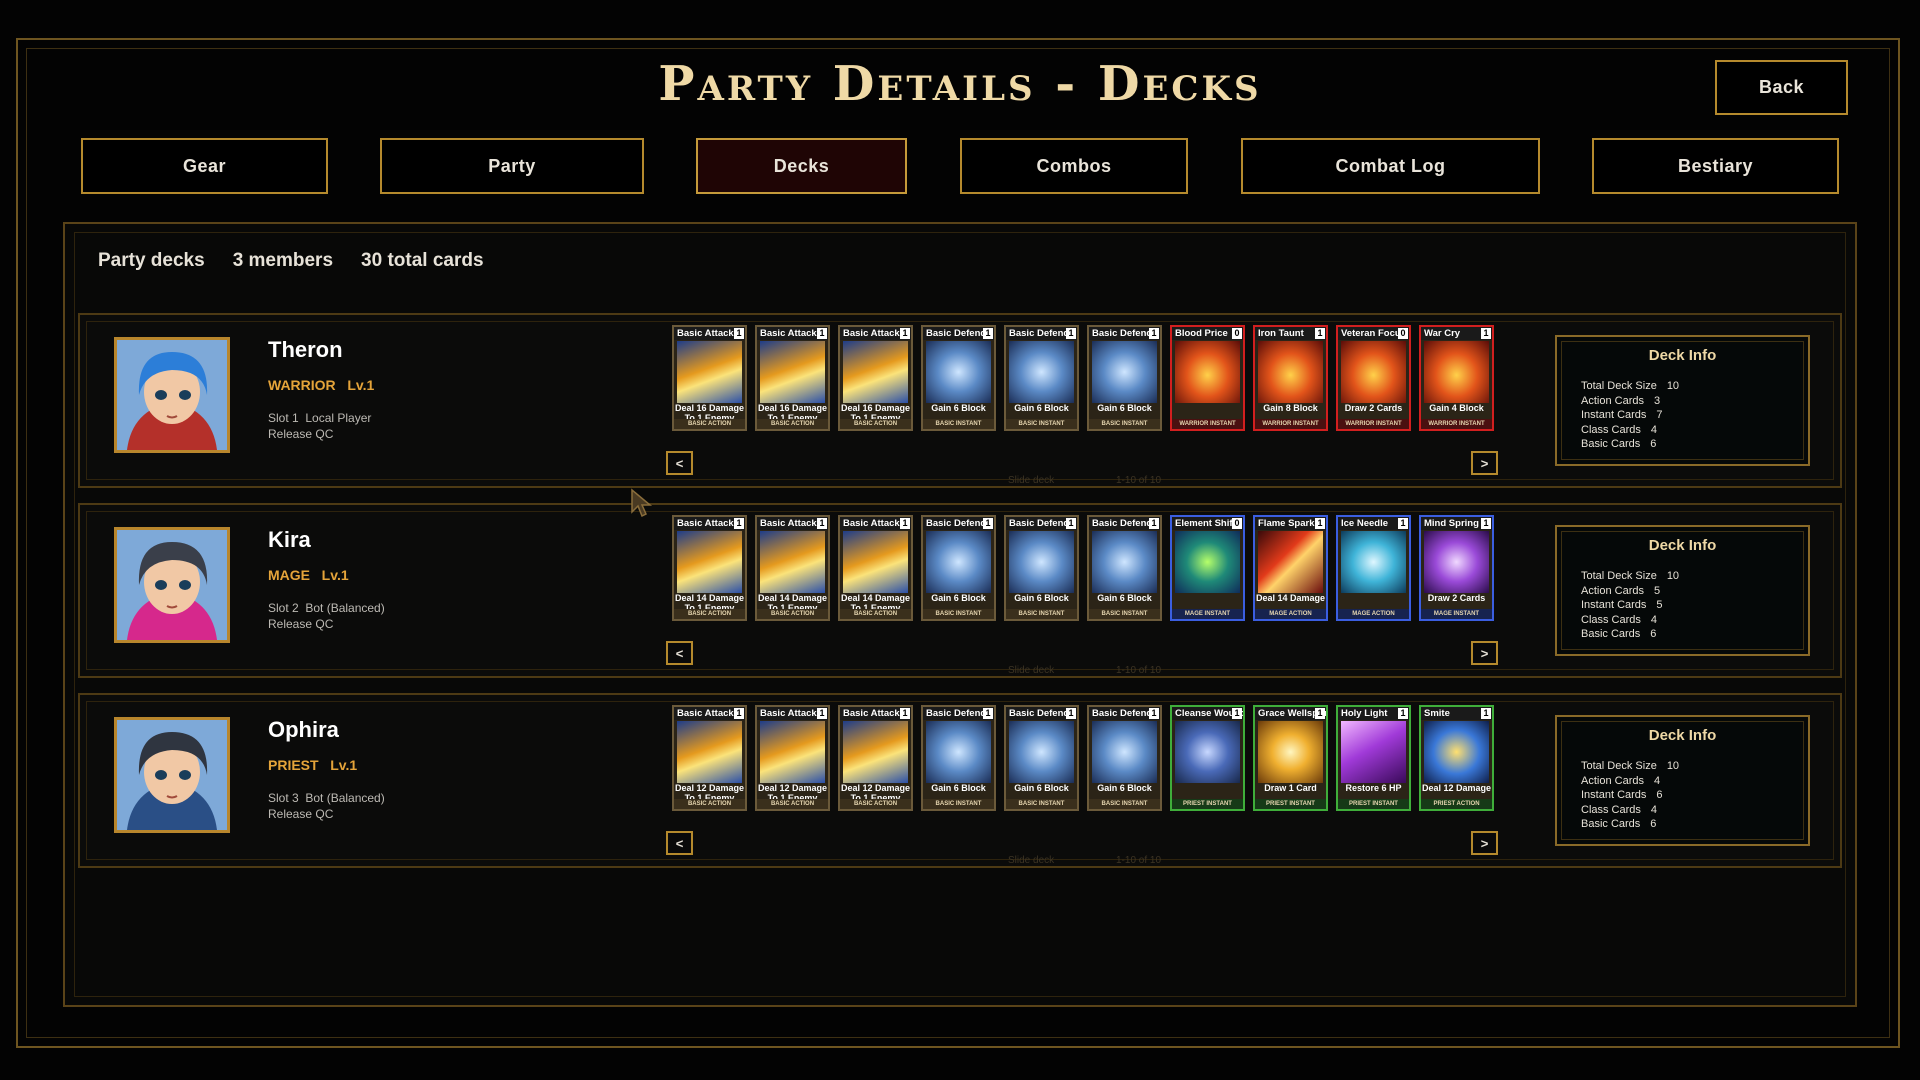 Image resolution: width=1920 pixels, height=1080 pixels. I want to click on deck-card: Smite 1 Deal 12 Damage PRIEST ACTION, so click(1456, 758).